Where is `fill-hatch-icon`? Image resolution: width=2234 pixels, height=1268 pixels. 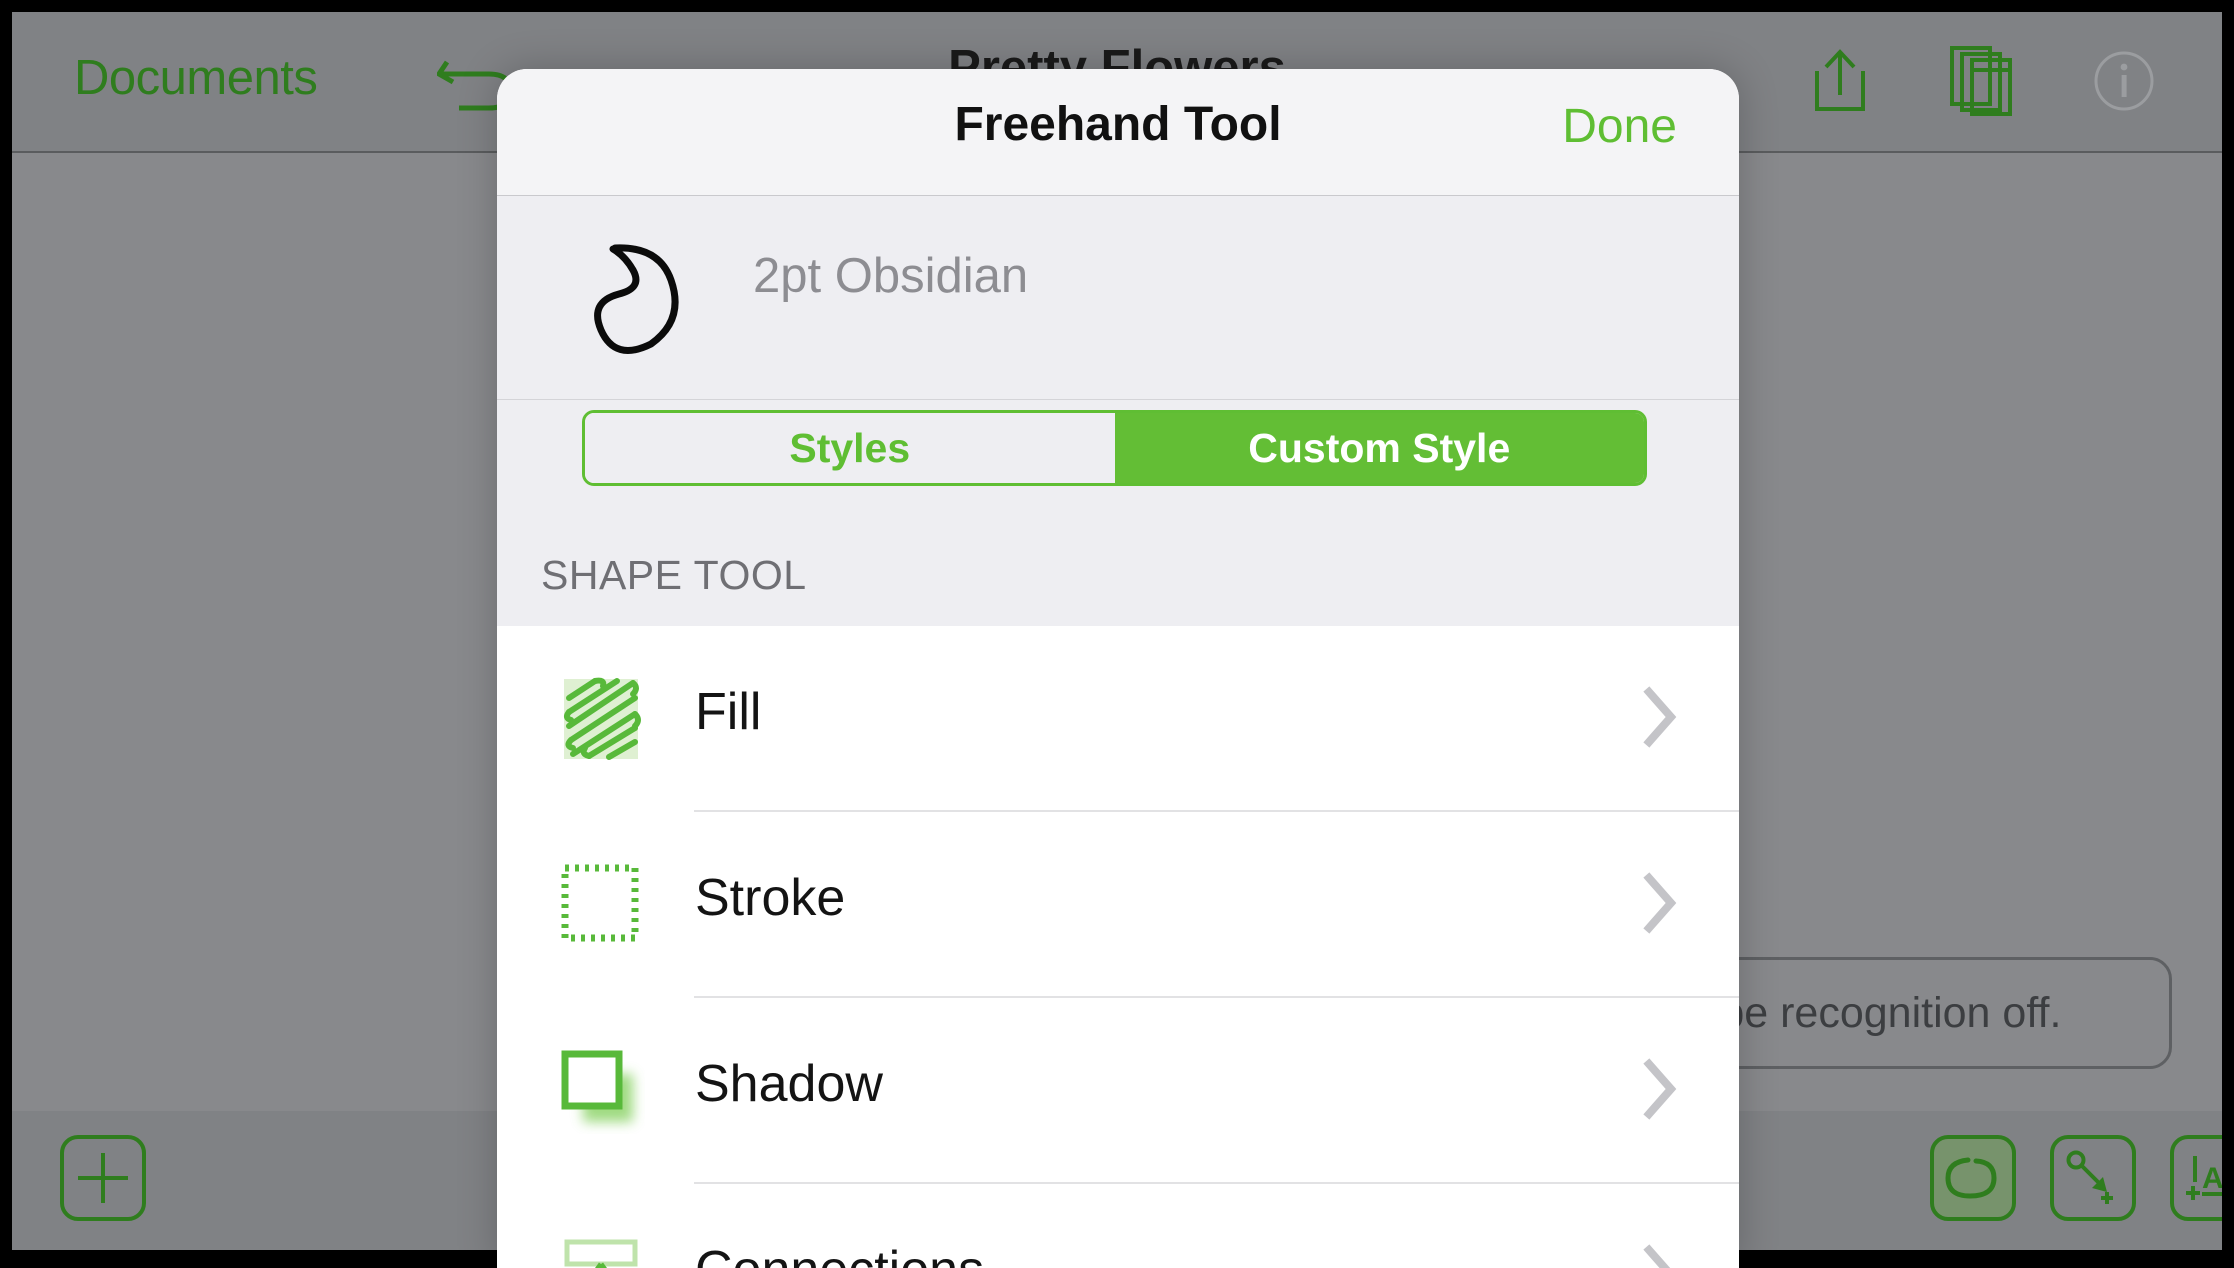 fill-hatch-icon is located at coordinates (602, 719).